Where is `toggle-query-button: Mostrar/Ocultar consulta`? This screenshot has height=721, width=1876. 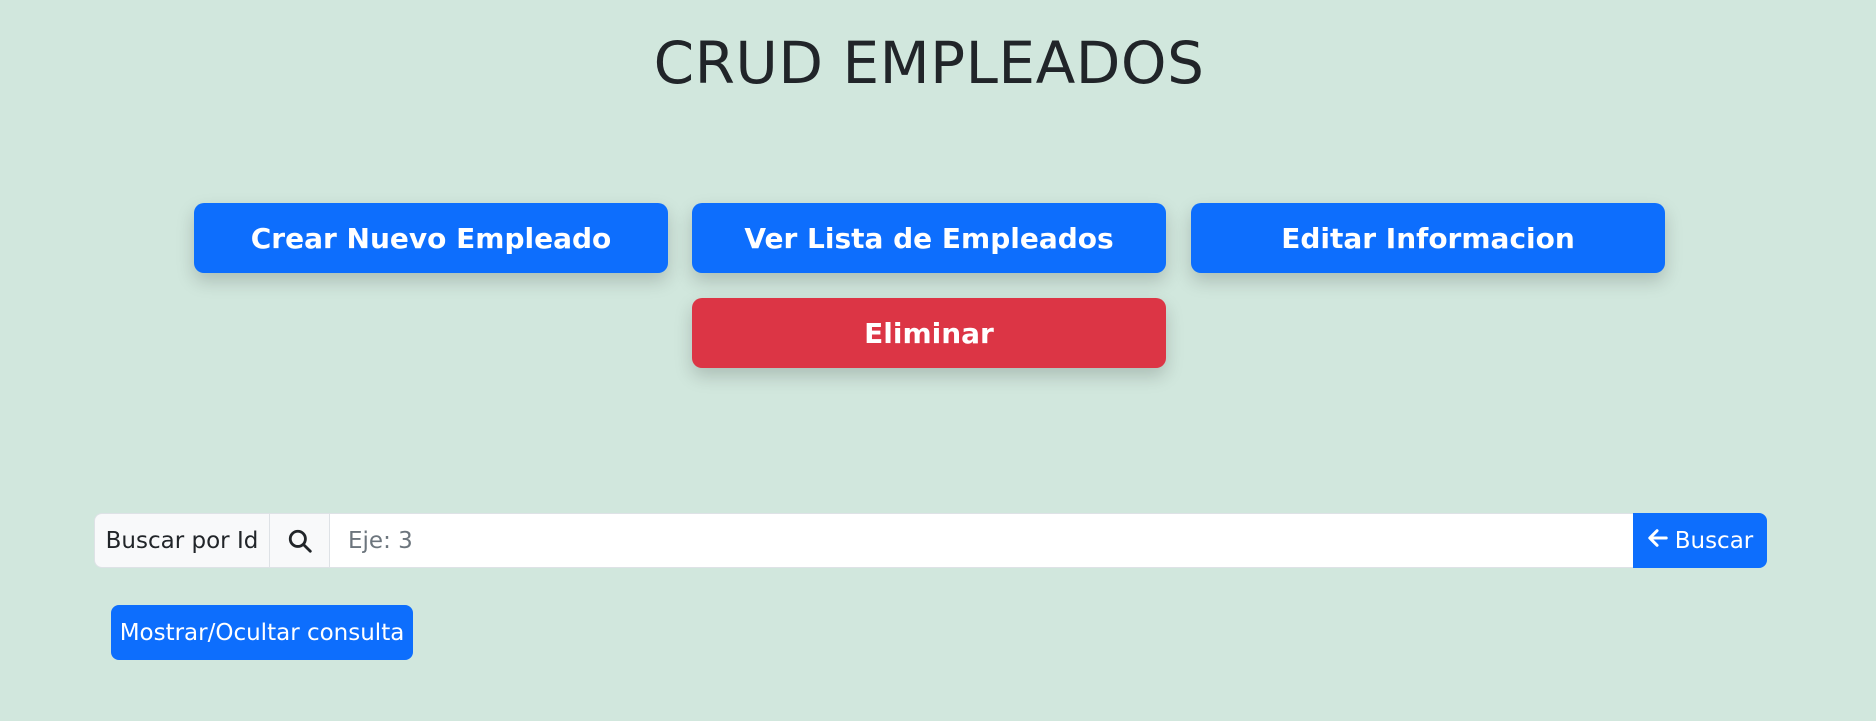 toggle-query-button: Mostrar/Ocultar consulta is located at coordinates (262, 632).